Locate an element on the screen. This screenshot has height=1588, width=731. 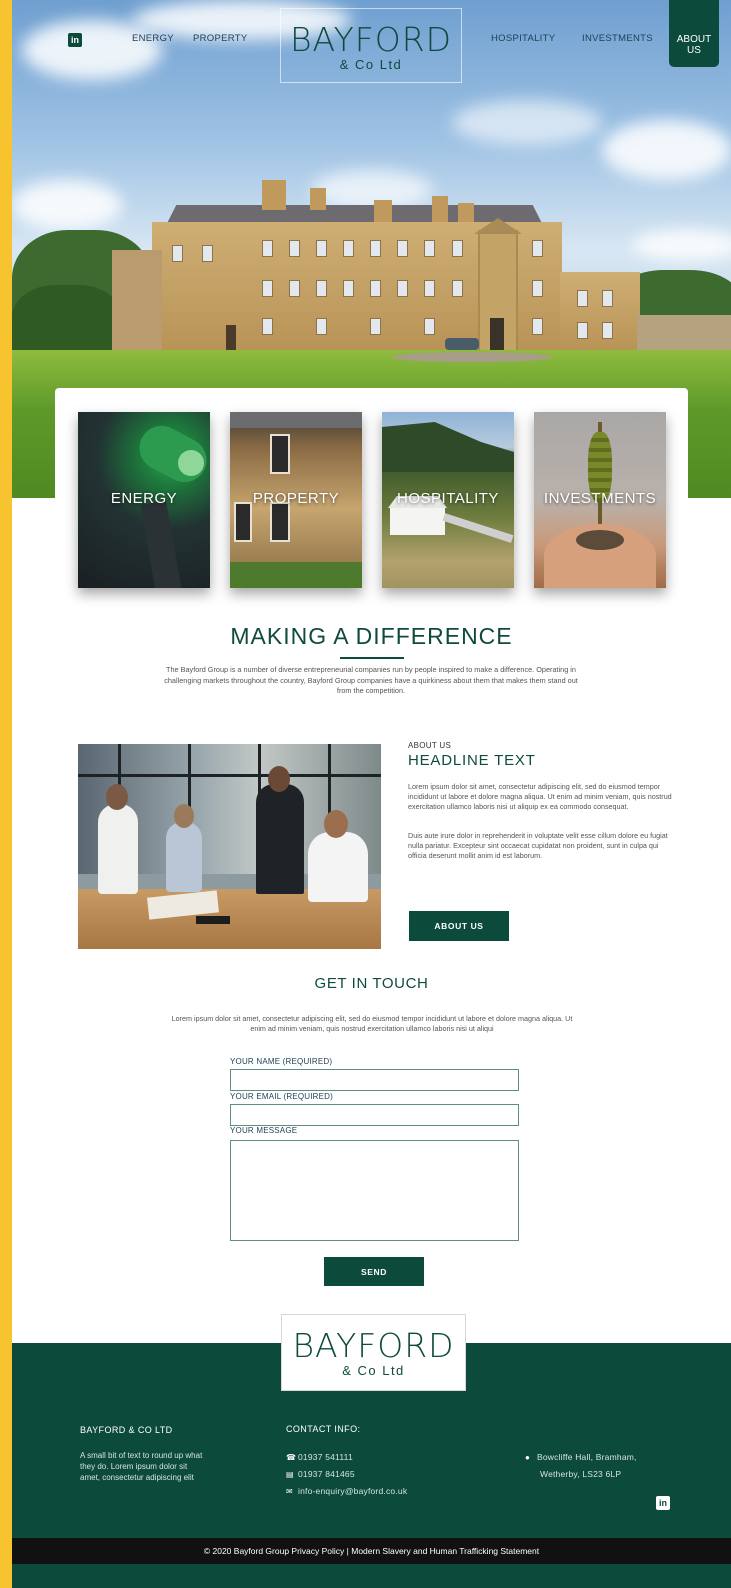
footer-company-heading: BAYFORD & CO LTD is located at coordinates (126, 1430).